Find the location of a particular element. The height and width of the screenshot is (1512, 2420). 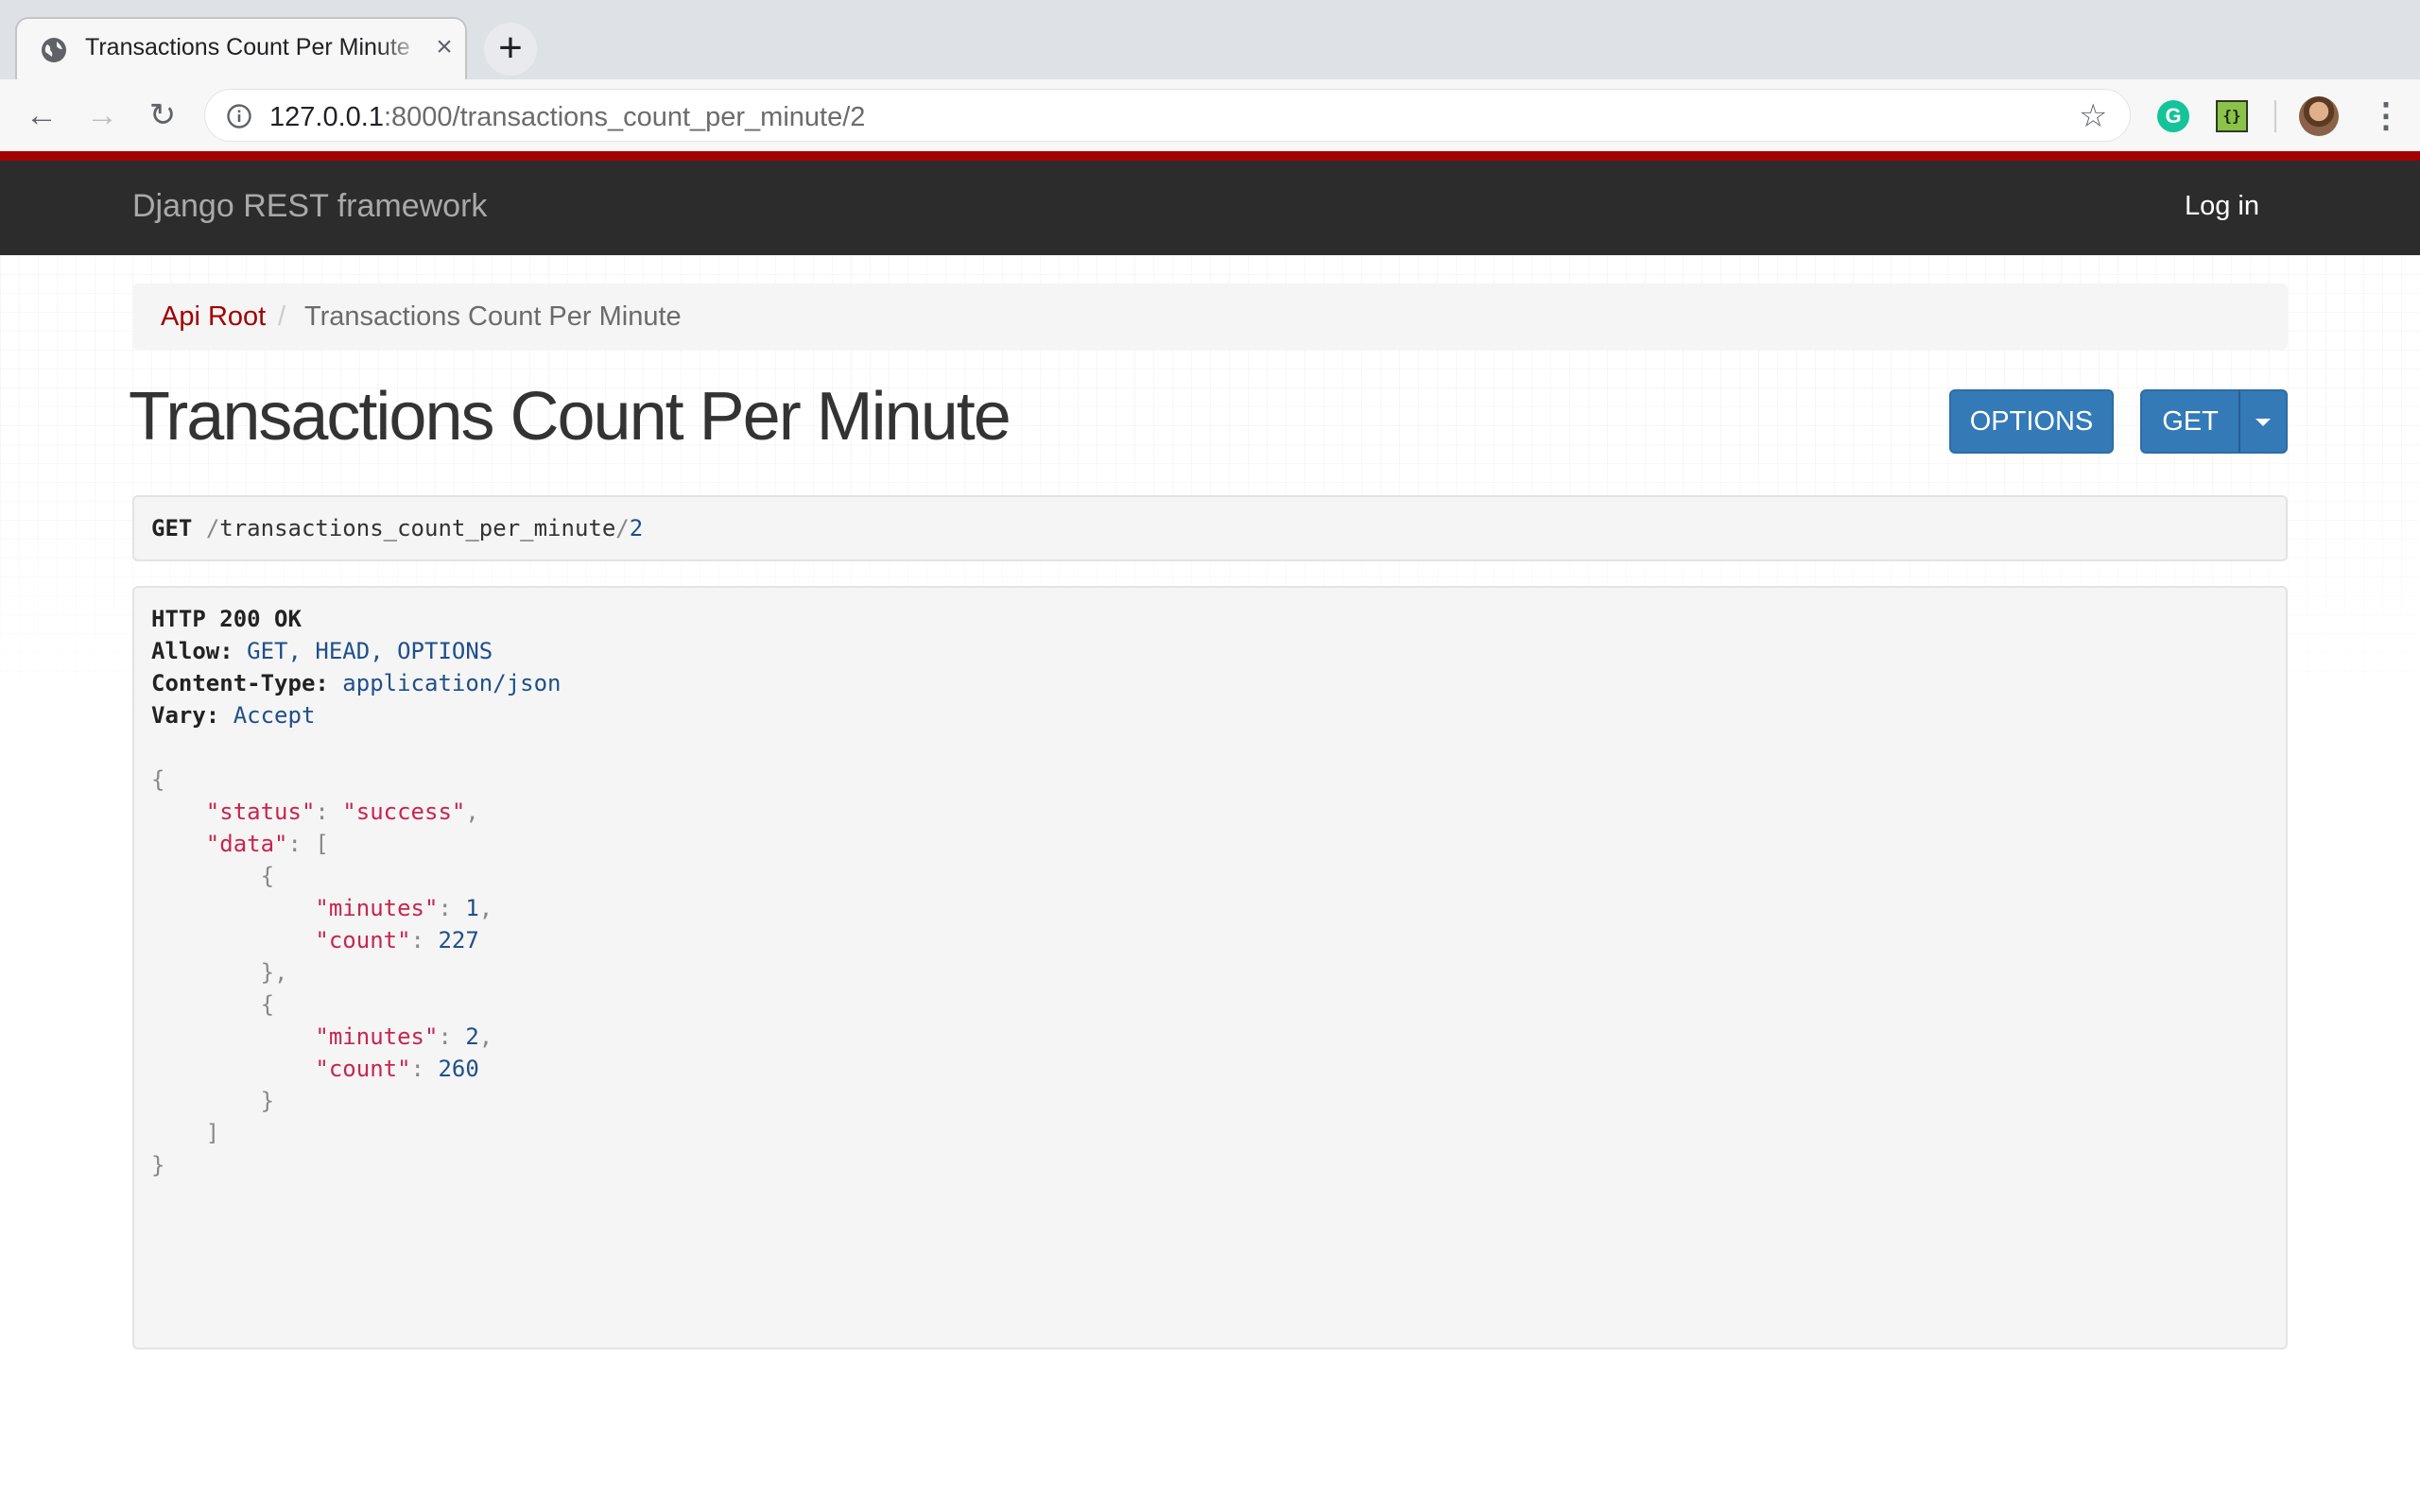

globe-icon is located at coordinates (54, 50).